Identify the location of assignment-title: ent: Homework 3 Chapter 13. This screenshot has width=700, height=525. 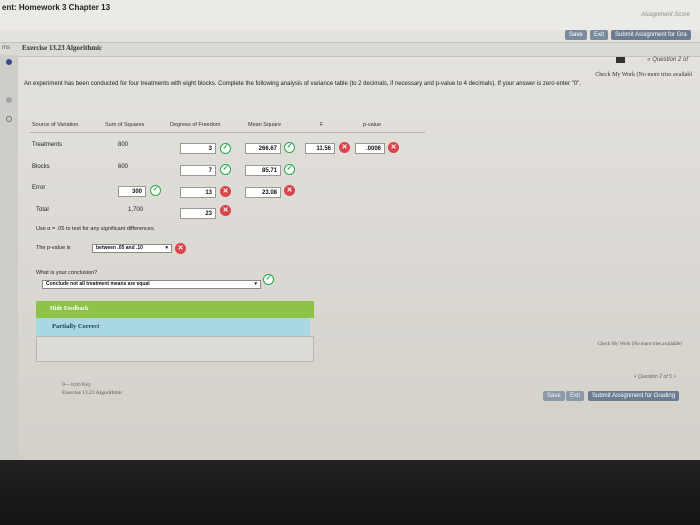
(56, 7).